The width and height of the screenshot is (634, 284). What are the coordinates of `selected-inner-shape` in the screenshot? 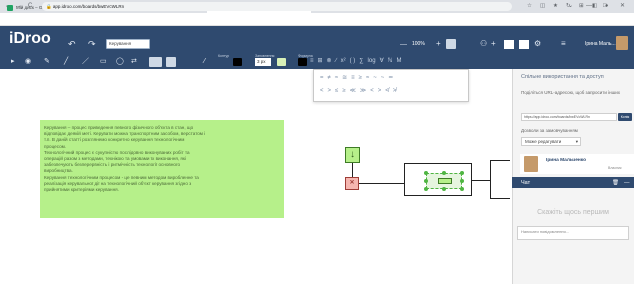 It's located at (445, 181).